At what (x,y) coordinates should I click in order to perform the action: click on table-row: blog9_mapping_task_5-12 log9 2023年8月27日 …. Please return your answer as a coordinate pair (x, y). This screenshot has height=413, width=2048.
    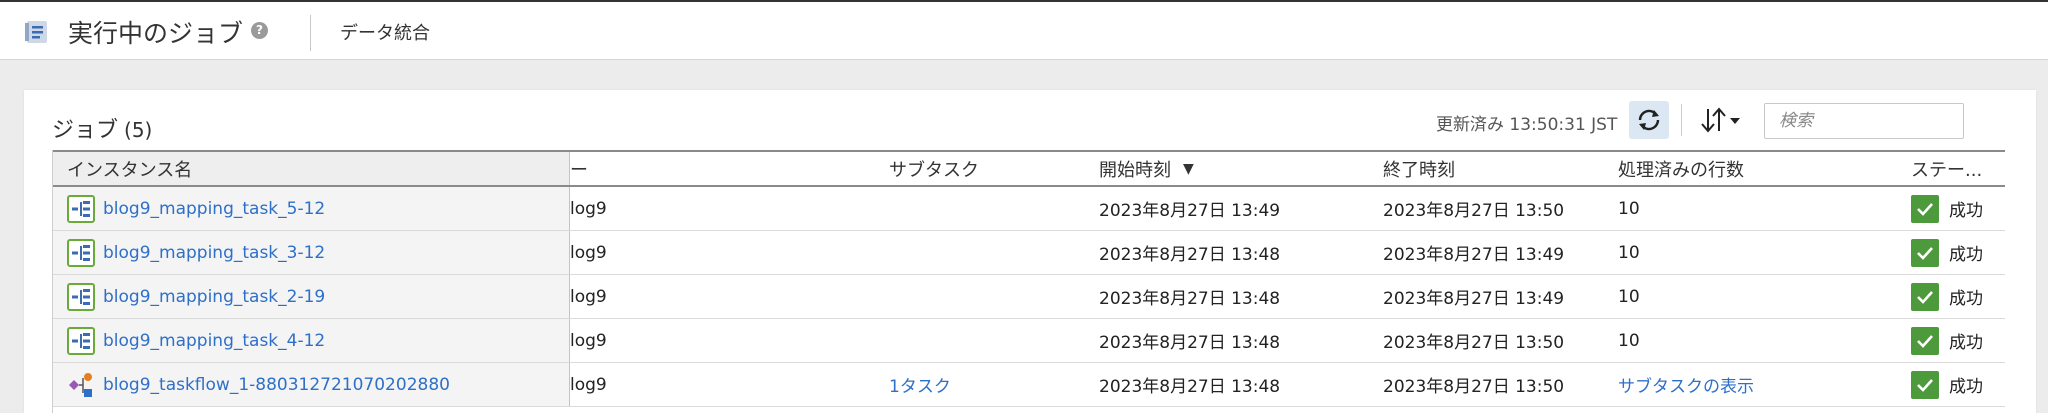
    Looking at the image, I should click on (1029, 209).